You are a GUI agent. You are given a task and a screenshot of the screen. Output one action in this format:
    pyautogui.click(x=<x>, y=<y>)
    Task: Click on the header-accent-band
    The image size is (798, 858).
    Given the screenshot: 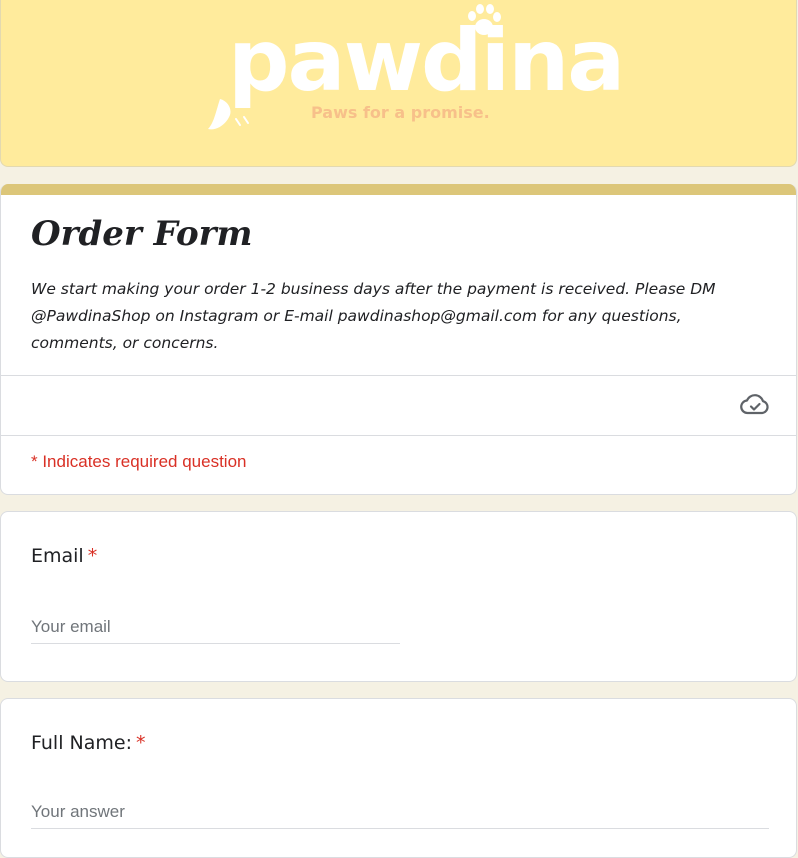 What is the action you would take?
    pyautogui.click(x=398, y=189)
    